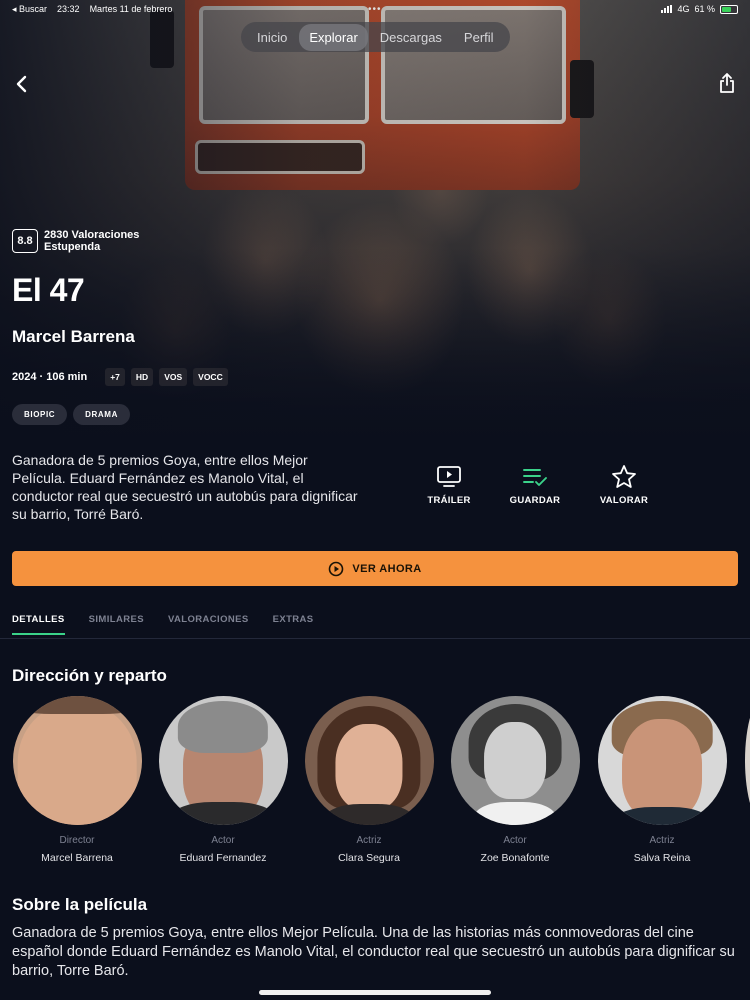 This screenshot has height=1000, width=750. Describe the element at coordinates (336, 568) in the screenshot. I see `play-circle-icon` at that location.